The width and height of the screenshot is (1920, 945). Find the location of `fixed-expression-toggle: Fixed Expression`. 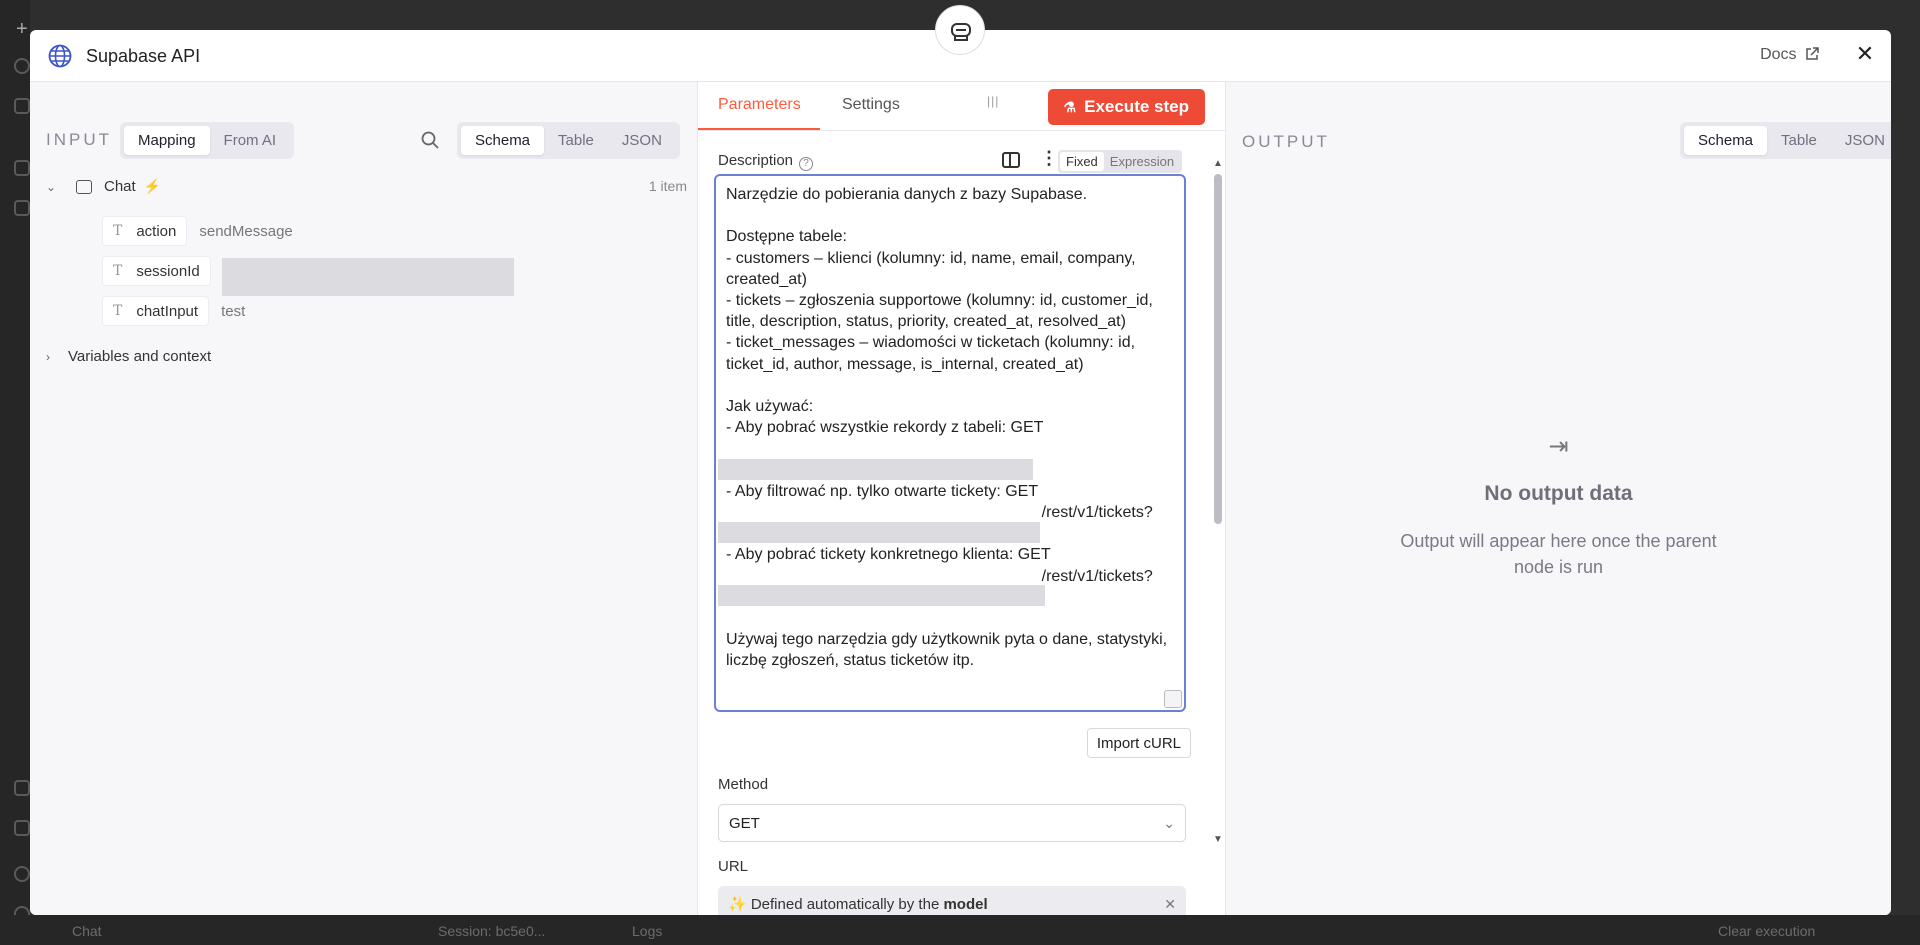

fixed-expression-toggle: Fixed Expression is located at coordinates (1120, 161).